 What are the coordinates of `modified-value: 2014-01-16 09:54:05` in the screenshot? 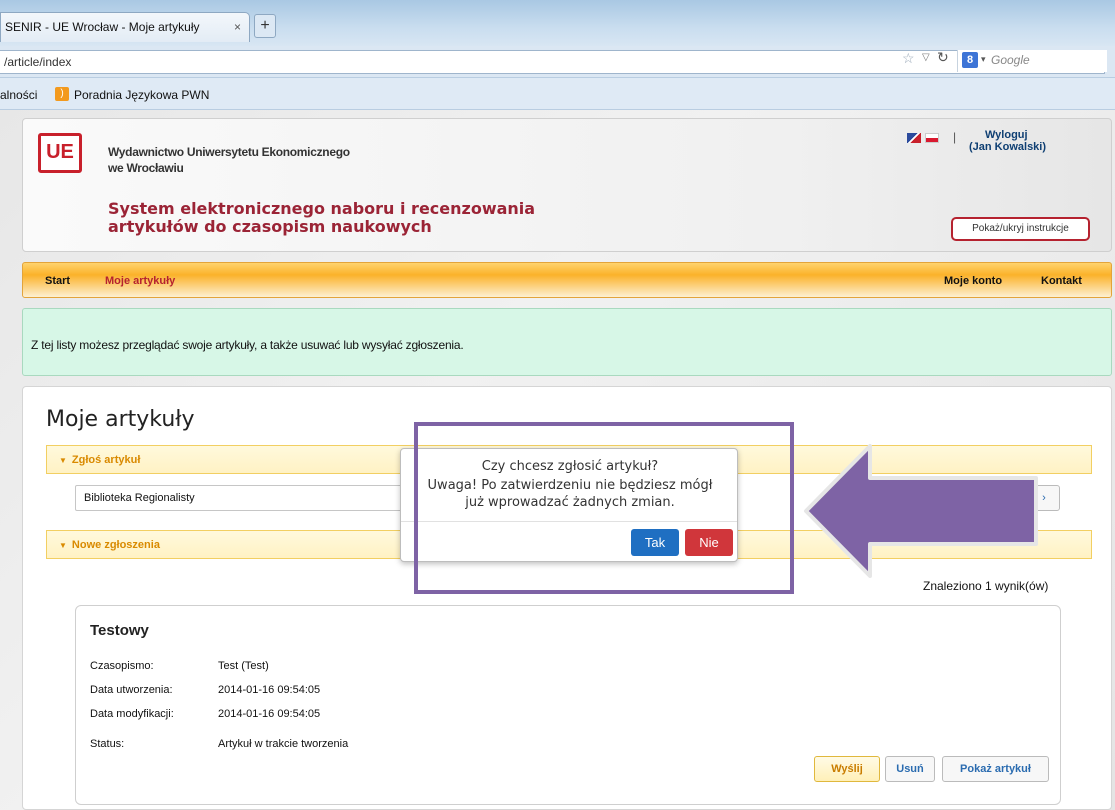 It's located at (269, 714).